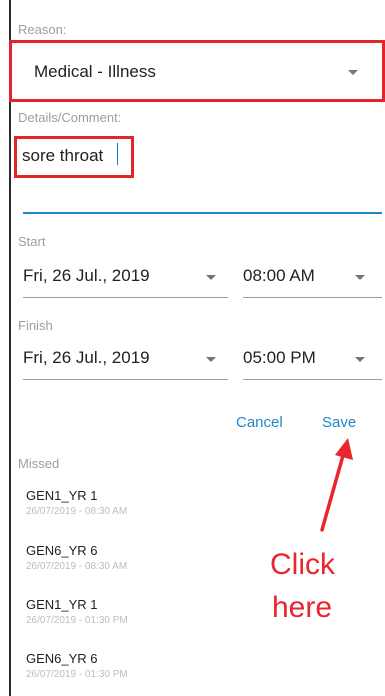 This screenshot has height=696, width=385. I want to click on finish-date-select: Fri, 26 Jul., 2019, so click(123, 360).